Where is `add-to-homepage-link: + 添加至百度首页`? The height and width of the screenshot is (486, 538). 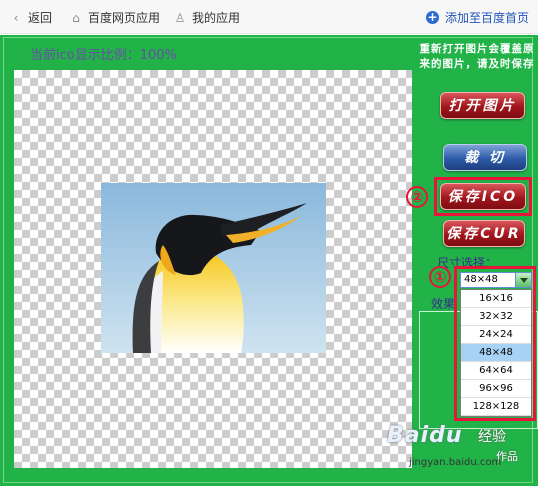
add-to-homepage-link: + 添加至百度首页 is located at coordinates (477, 17).